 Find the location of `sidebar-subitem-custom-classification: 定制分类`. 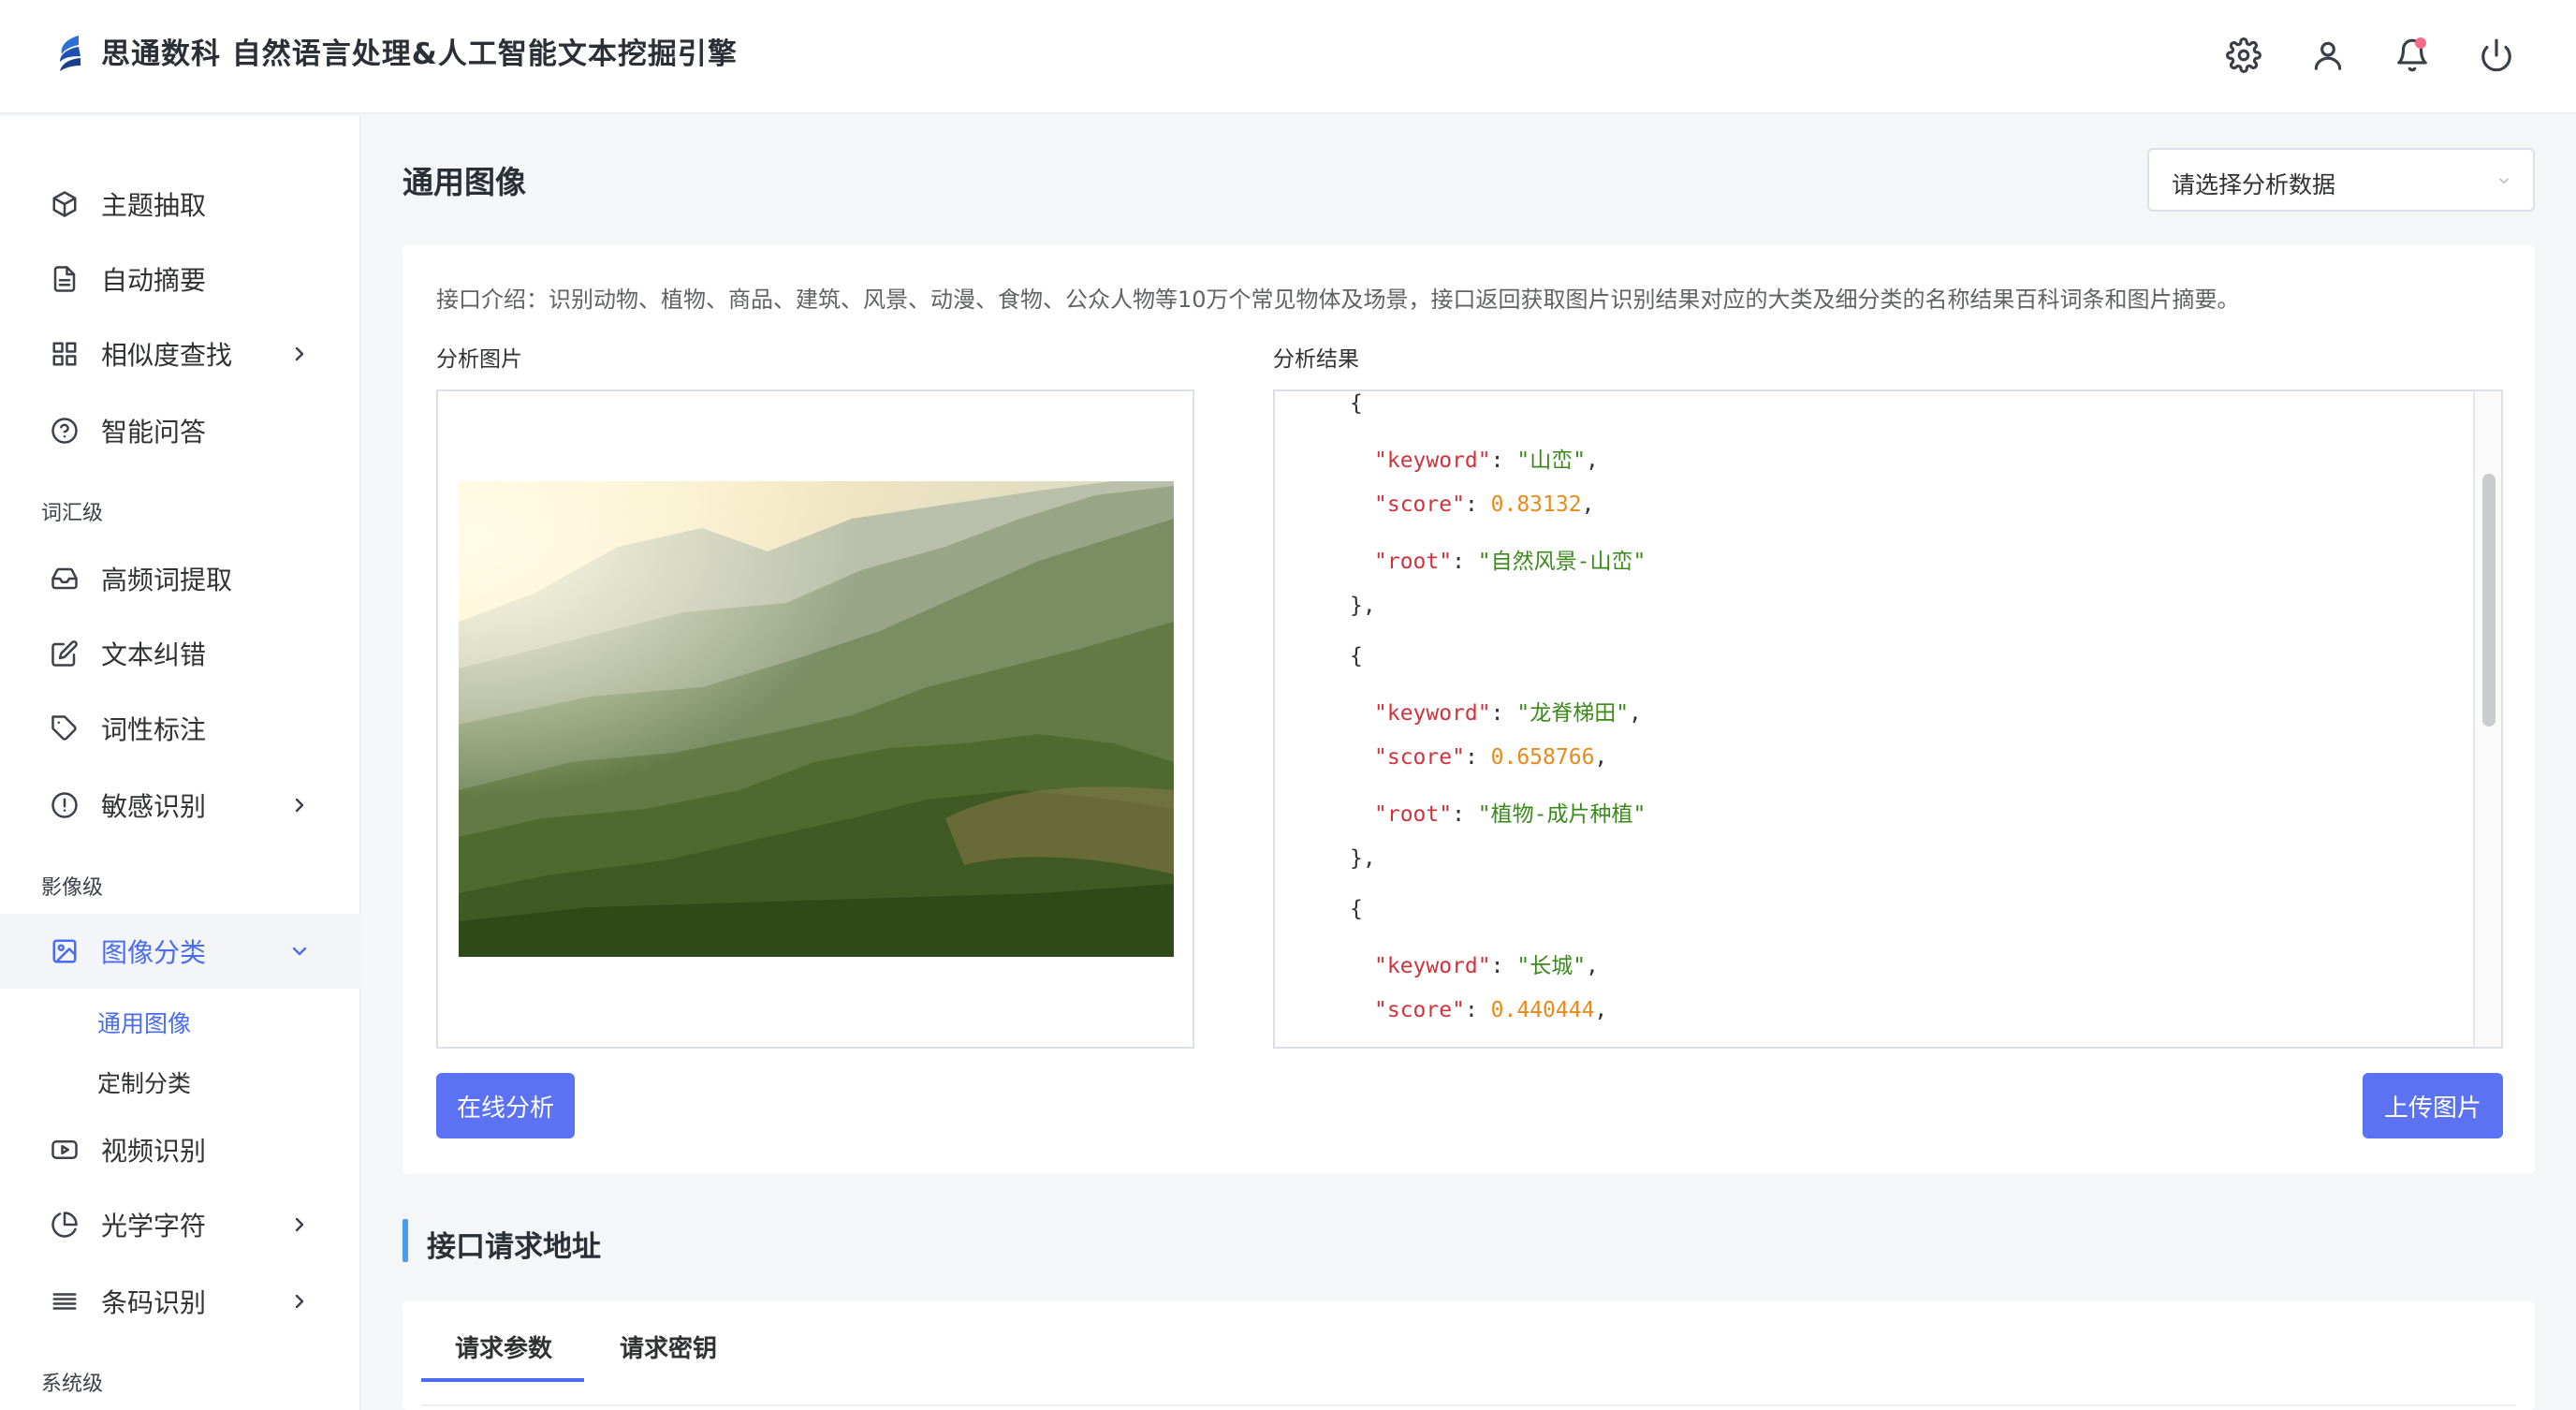

sidebar-subitem-custom-classification: 定制分类 is located at coordinates (144, 1082).